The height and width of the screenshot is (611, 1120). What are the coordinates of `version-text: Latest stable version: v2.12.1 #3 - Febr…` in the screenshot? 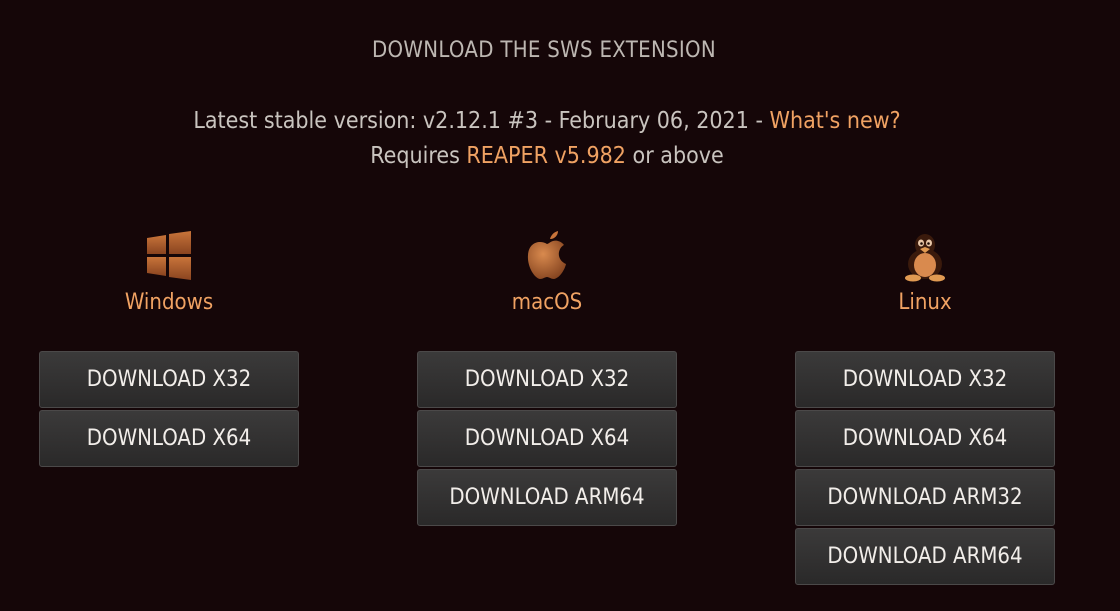 It's located at (481, 121).